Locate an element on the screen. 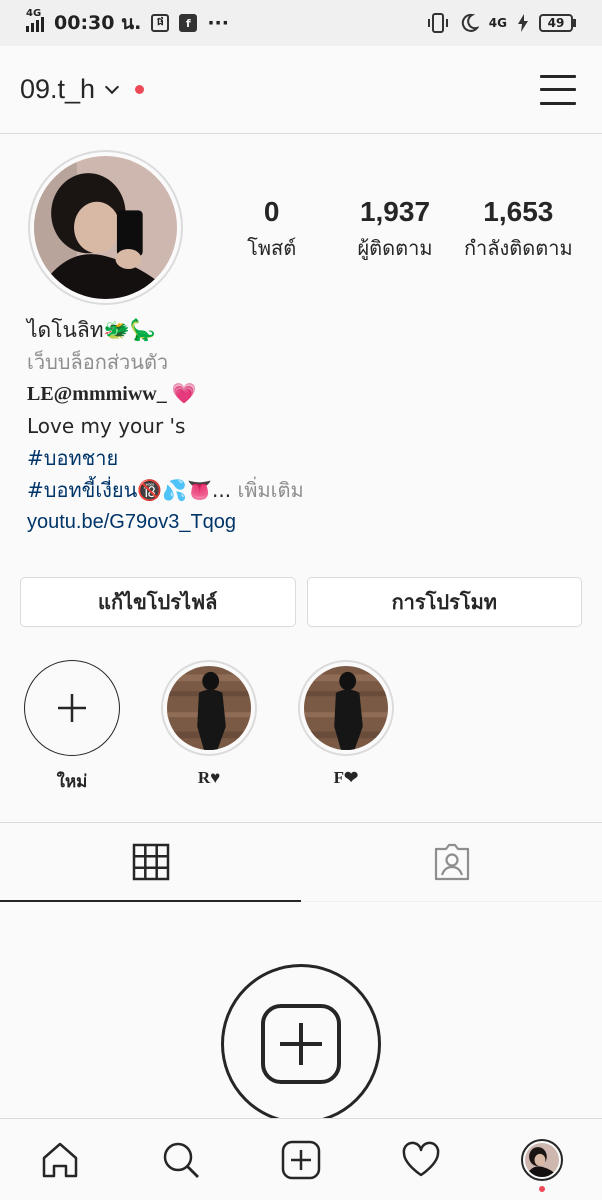  bio-mention-line: LE@mmmiww_ 💗 is located at coordinates (307, 394).